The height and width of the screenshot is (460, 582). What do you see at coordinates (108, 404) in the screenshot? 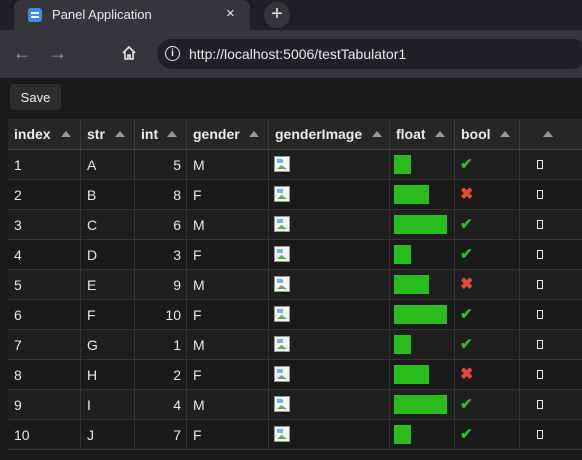
I see `cell-str: I` at bounding box center [108, 404].